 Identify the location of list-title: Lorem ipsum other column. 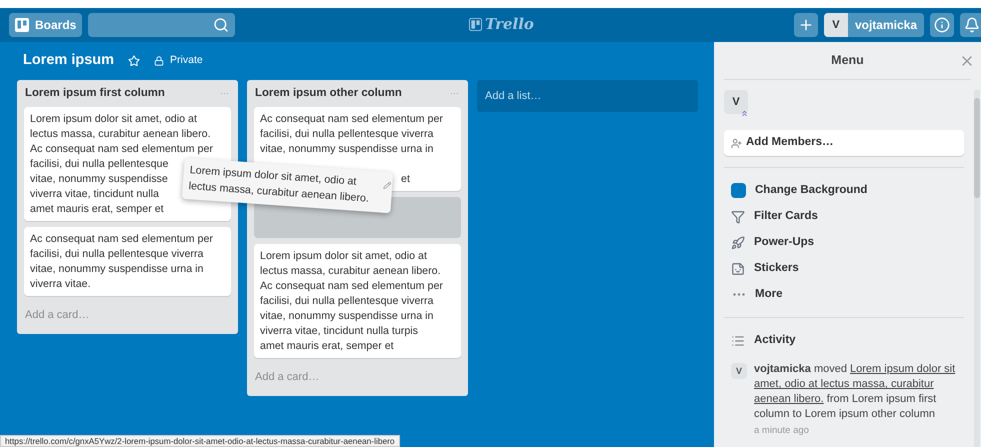
(328, 94).